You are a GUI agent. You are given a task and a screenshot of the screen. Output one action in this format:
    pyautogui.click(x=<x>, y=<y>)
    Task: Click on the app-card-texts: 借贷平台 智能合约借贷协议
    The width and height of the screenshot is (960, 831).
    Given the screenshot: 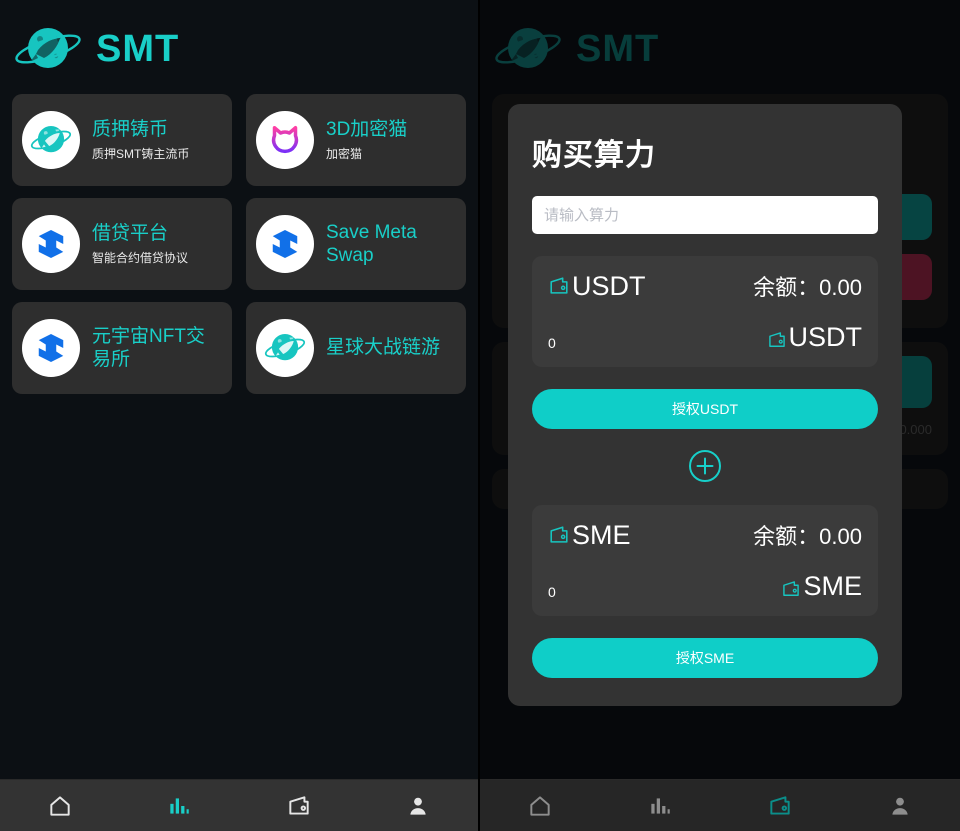 What is the action you would take?
    pyautogui.click(x=140, y=244)
    